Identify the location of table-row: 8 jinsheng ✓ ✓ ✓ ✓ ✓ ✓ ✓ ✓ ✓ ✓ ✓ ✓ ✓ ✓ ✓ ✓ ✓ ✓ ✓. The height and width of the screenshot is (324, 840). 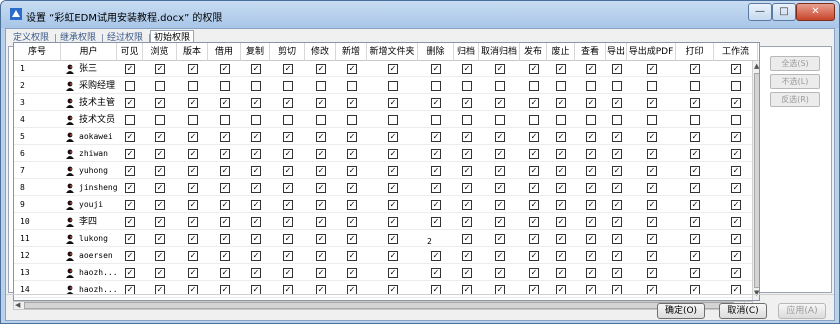
(386, 188).